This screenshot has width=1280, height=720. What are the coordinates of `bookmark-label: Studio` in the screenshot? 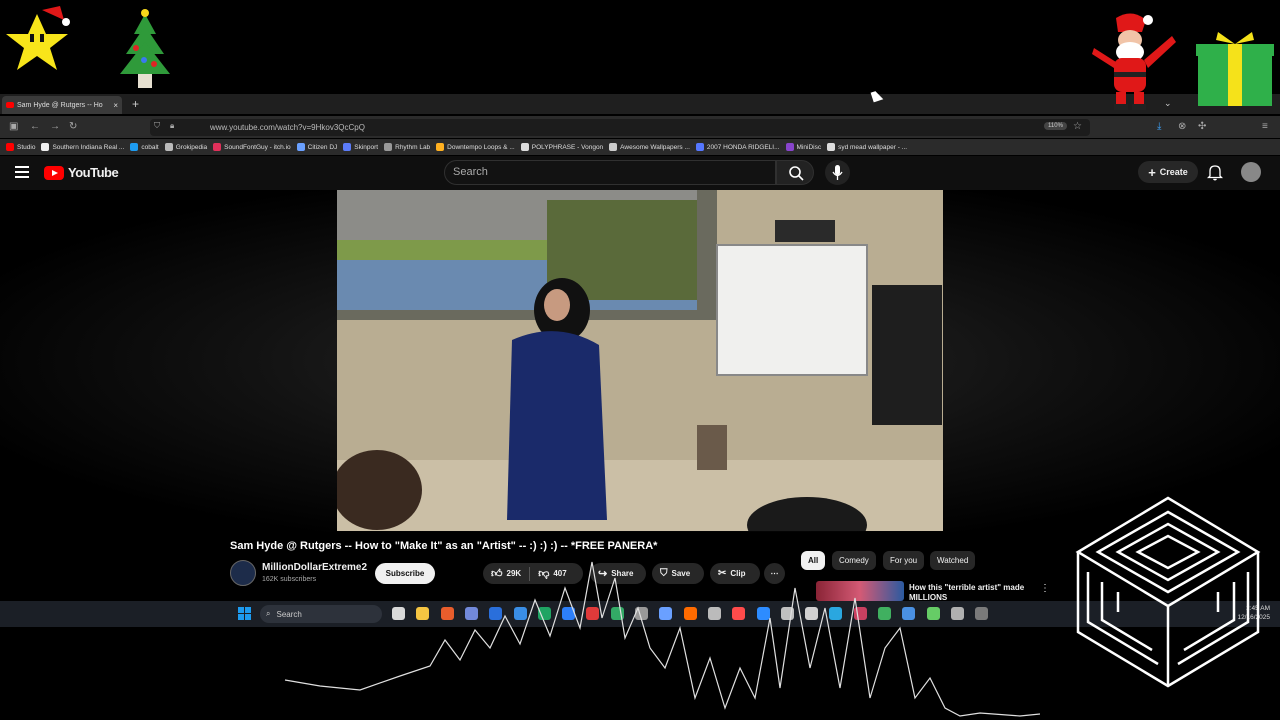 It's located at (26, 147).